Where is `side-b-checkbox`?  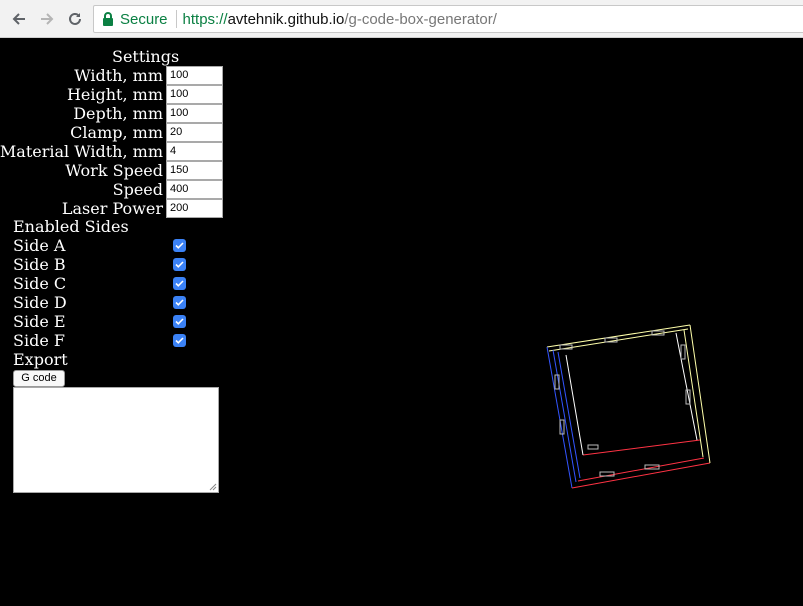 side-b-checkbox is located at coordinates (179, 264).